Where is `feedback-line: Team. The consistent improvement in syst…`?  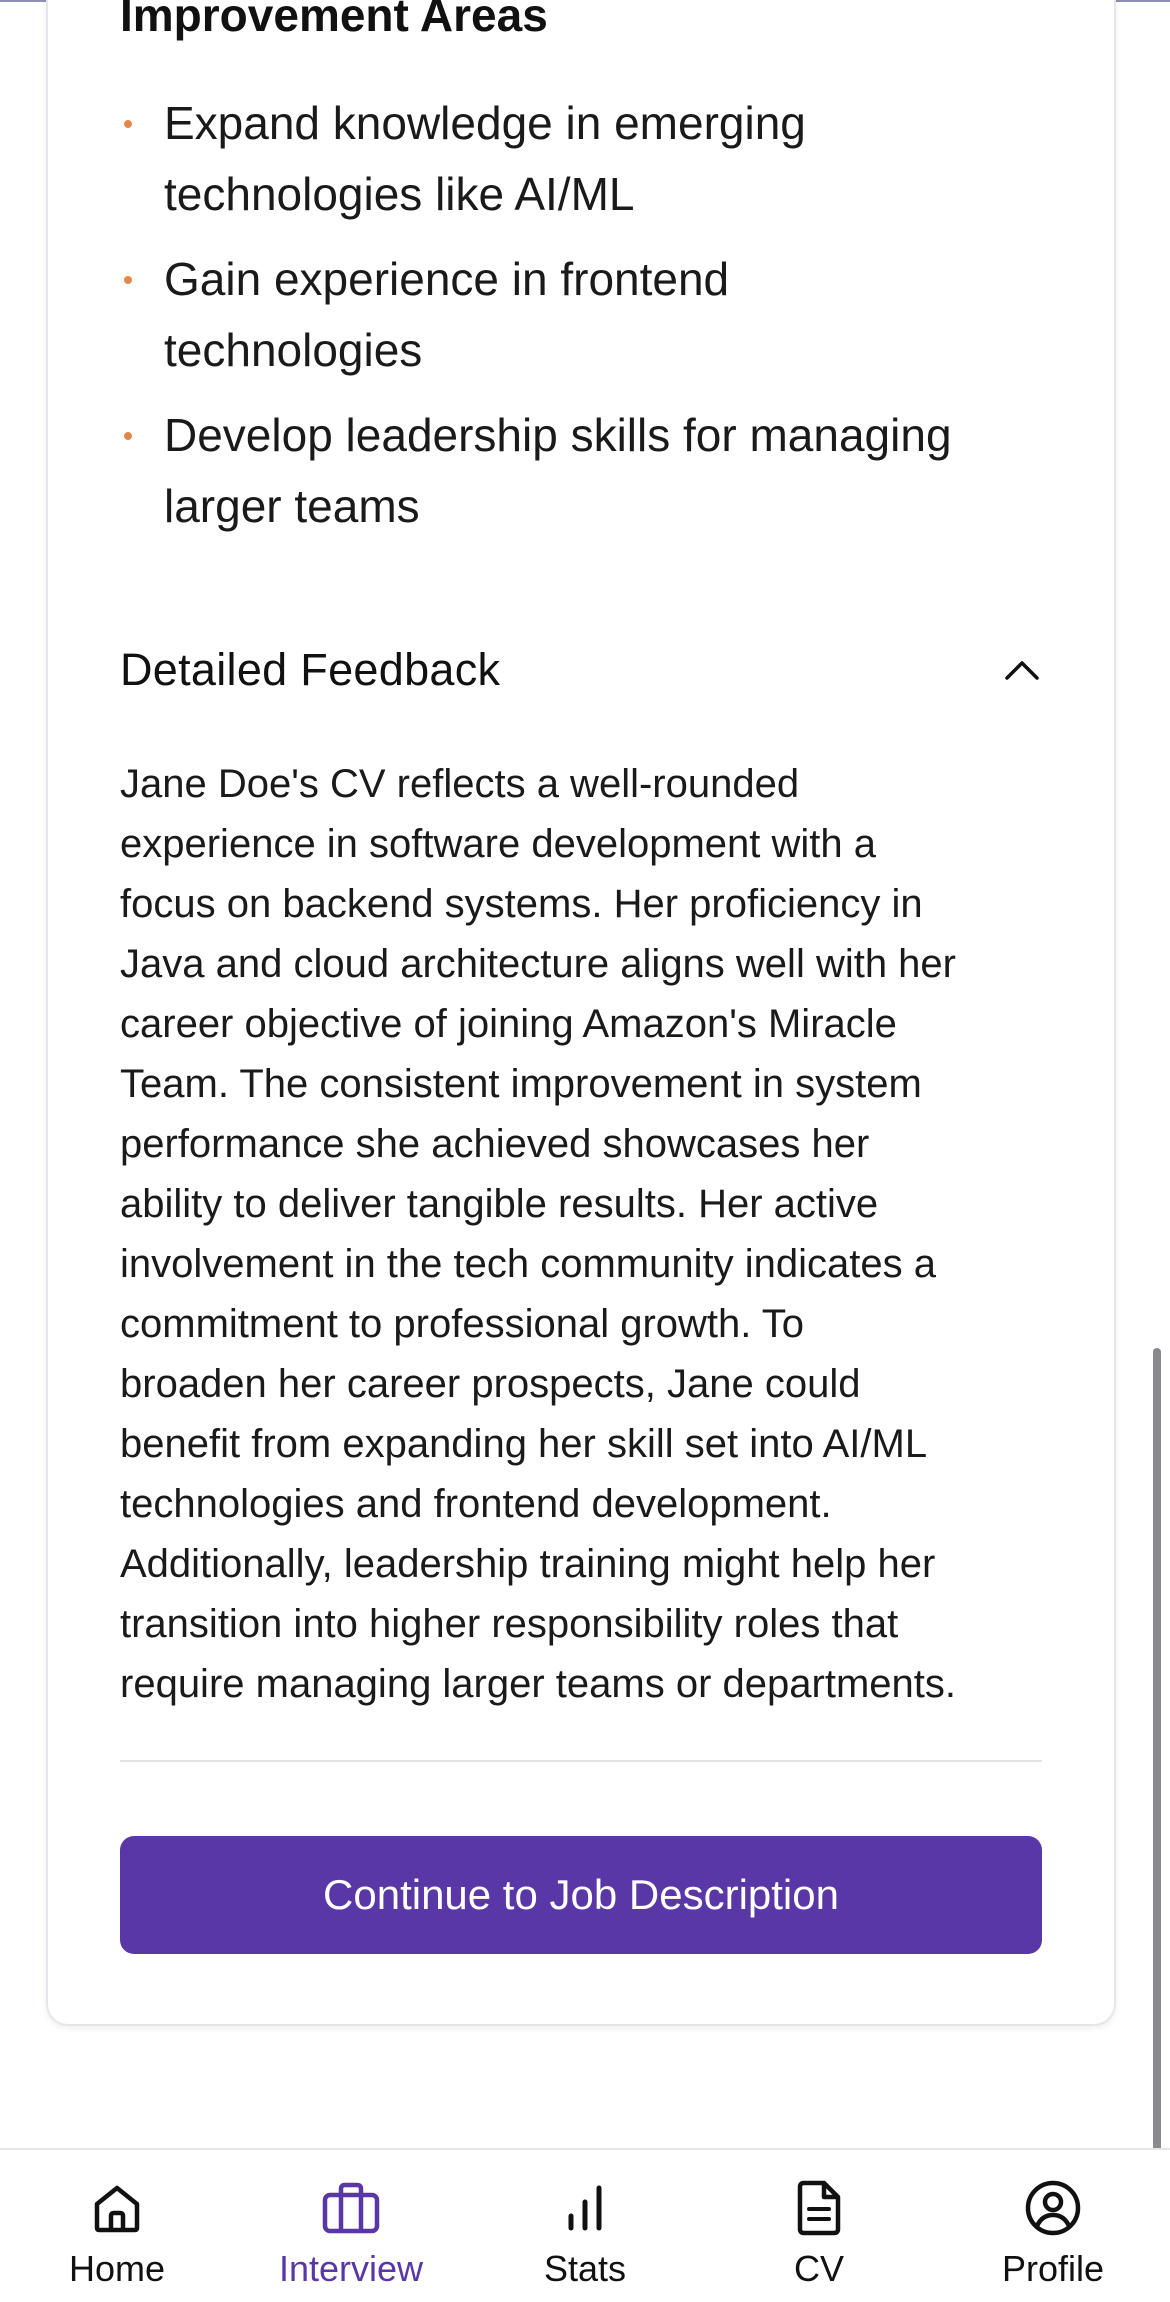 feedback-line: Team. The consistent improvement in syst… is located at coordinates (521, 1084).